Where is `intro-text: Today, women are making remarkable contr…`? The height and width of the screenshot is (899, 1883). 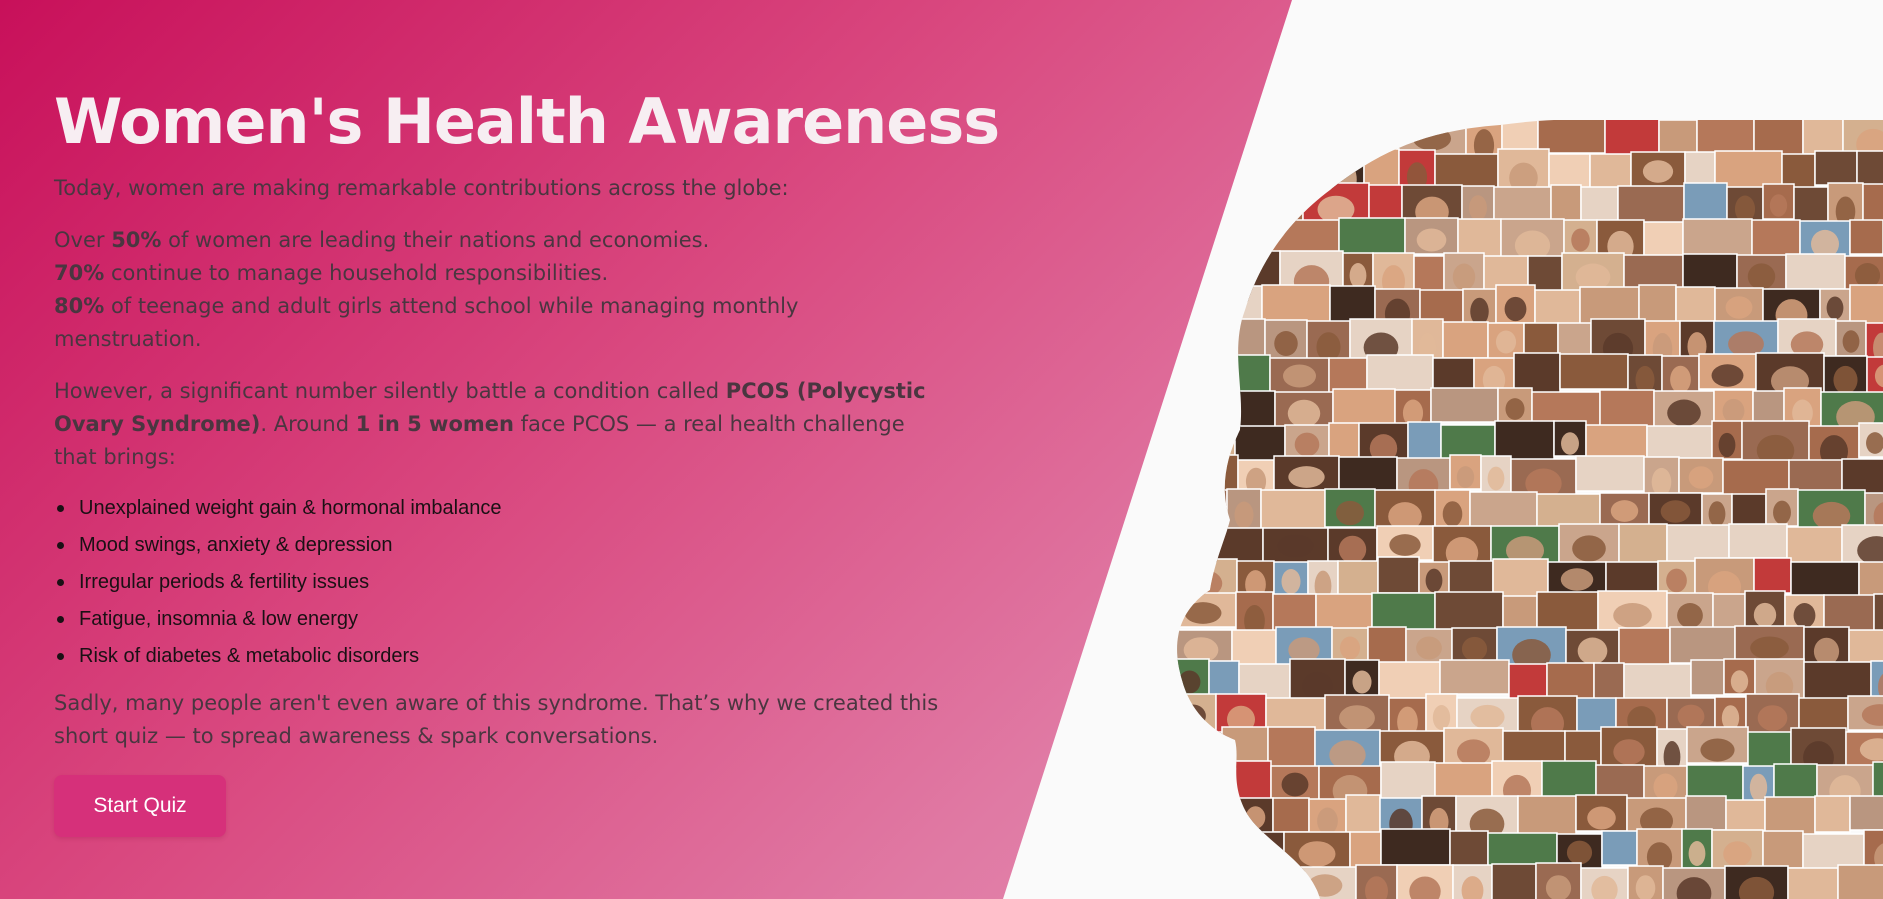
intro-text: Today, women are making remarkable contr… is located at coordinates (421, 188).